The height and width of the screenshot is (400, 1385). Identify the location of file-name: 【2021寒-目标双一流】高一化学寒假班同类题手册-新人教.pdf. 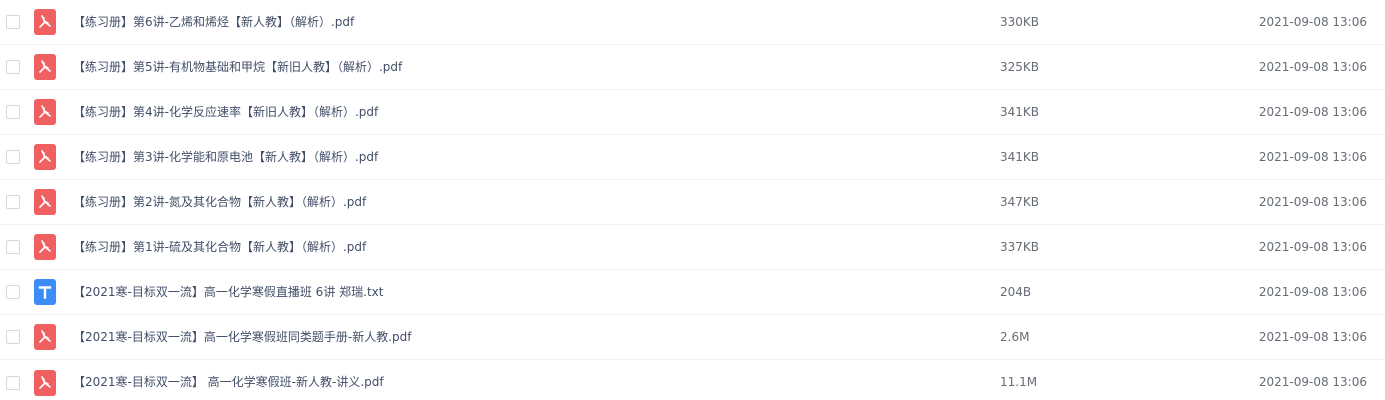
(242, 337).